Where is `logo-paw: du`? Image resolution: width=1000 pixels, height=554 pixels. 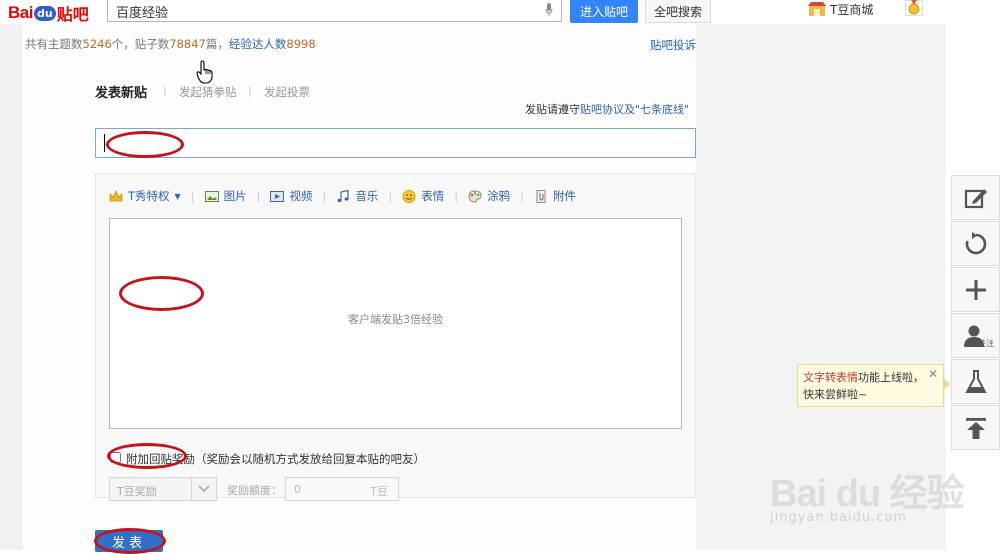
logo-paw: du is located at coordinates (44, 13).